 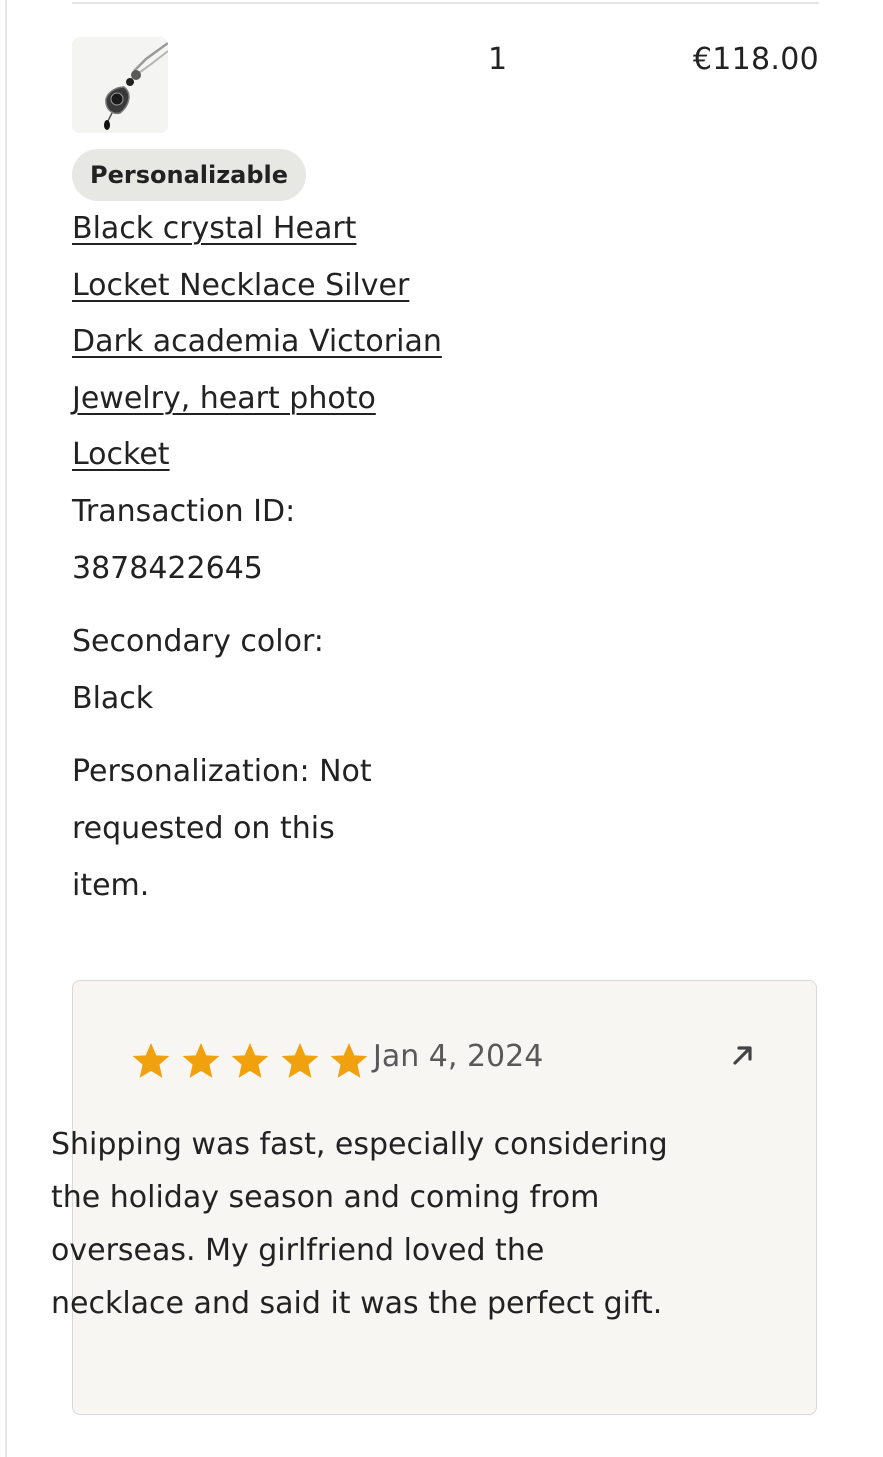 I want to click on transaction-id-text: Transaction ID: 3878422645, so click(x=184, y=540).